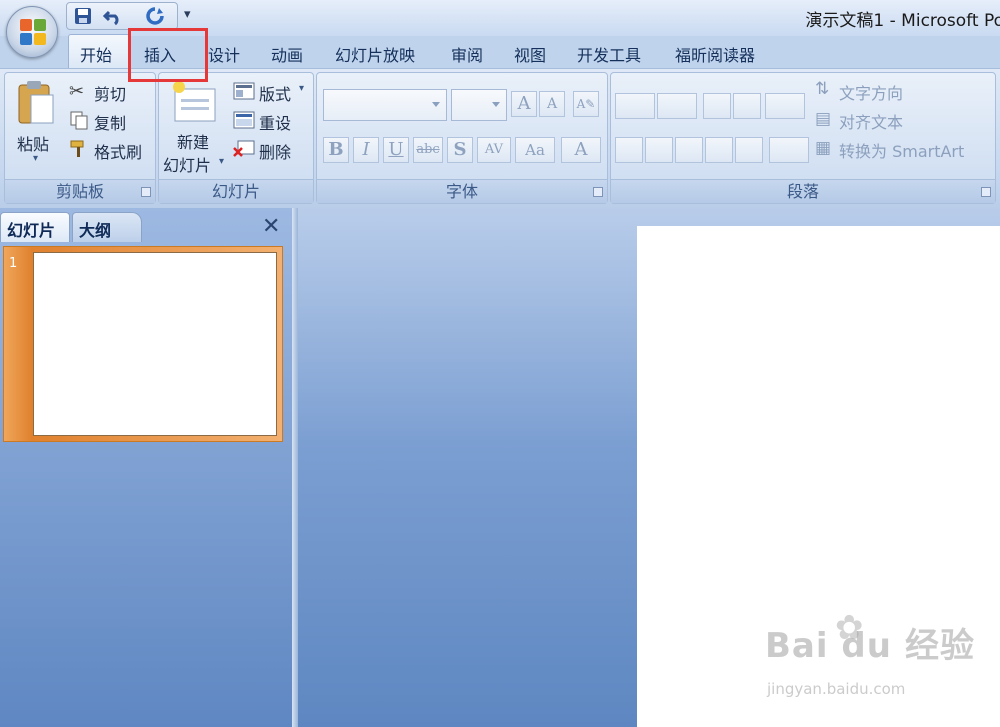  What do you see at coordinates (375, 54) in the screenshot?
I see `tab-slideshow: 幻灯片放映` at bounding box center [375, 54].